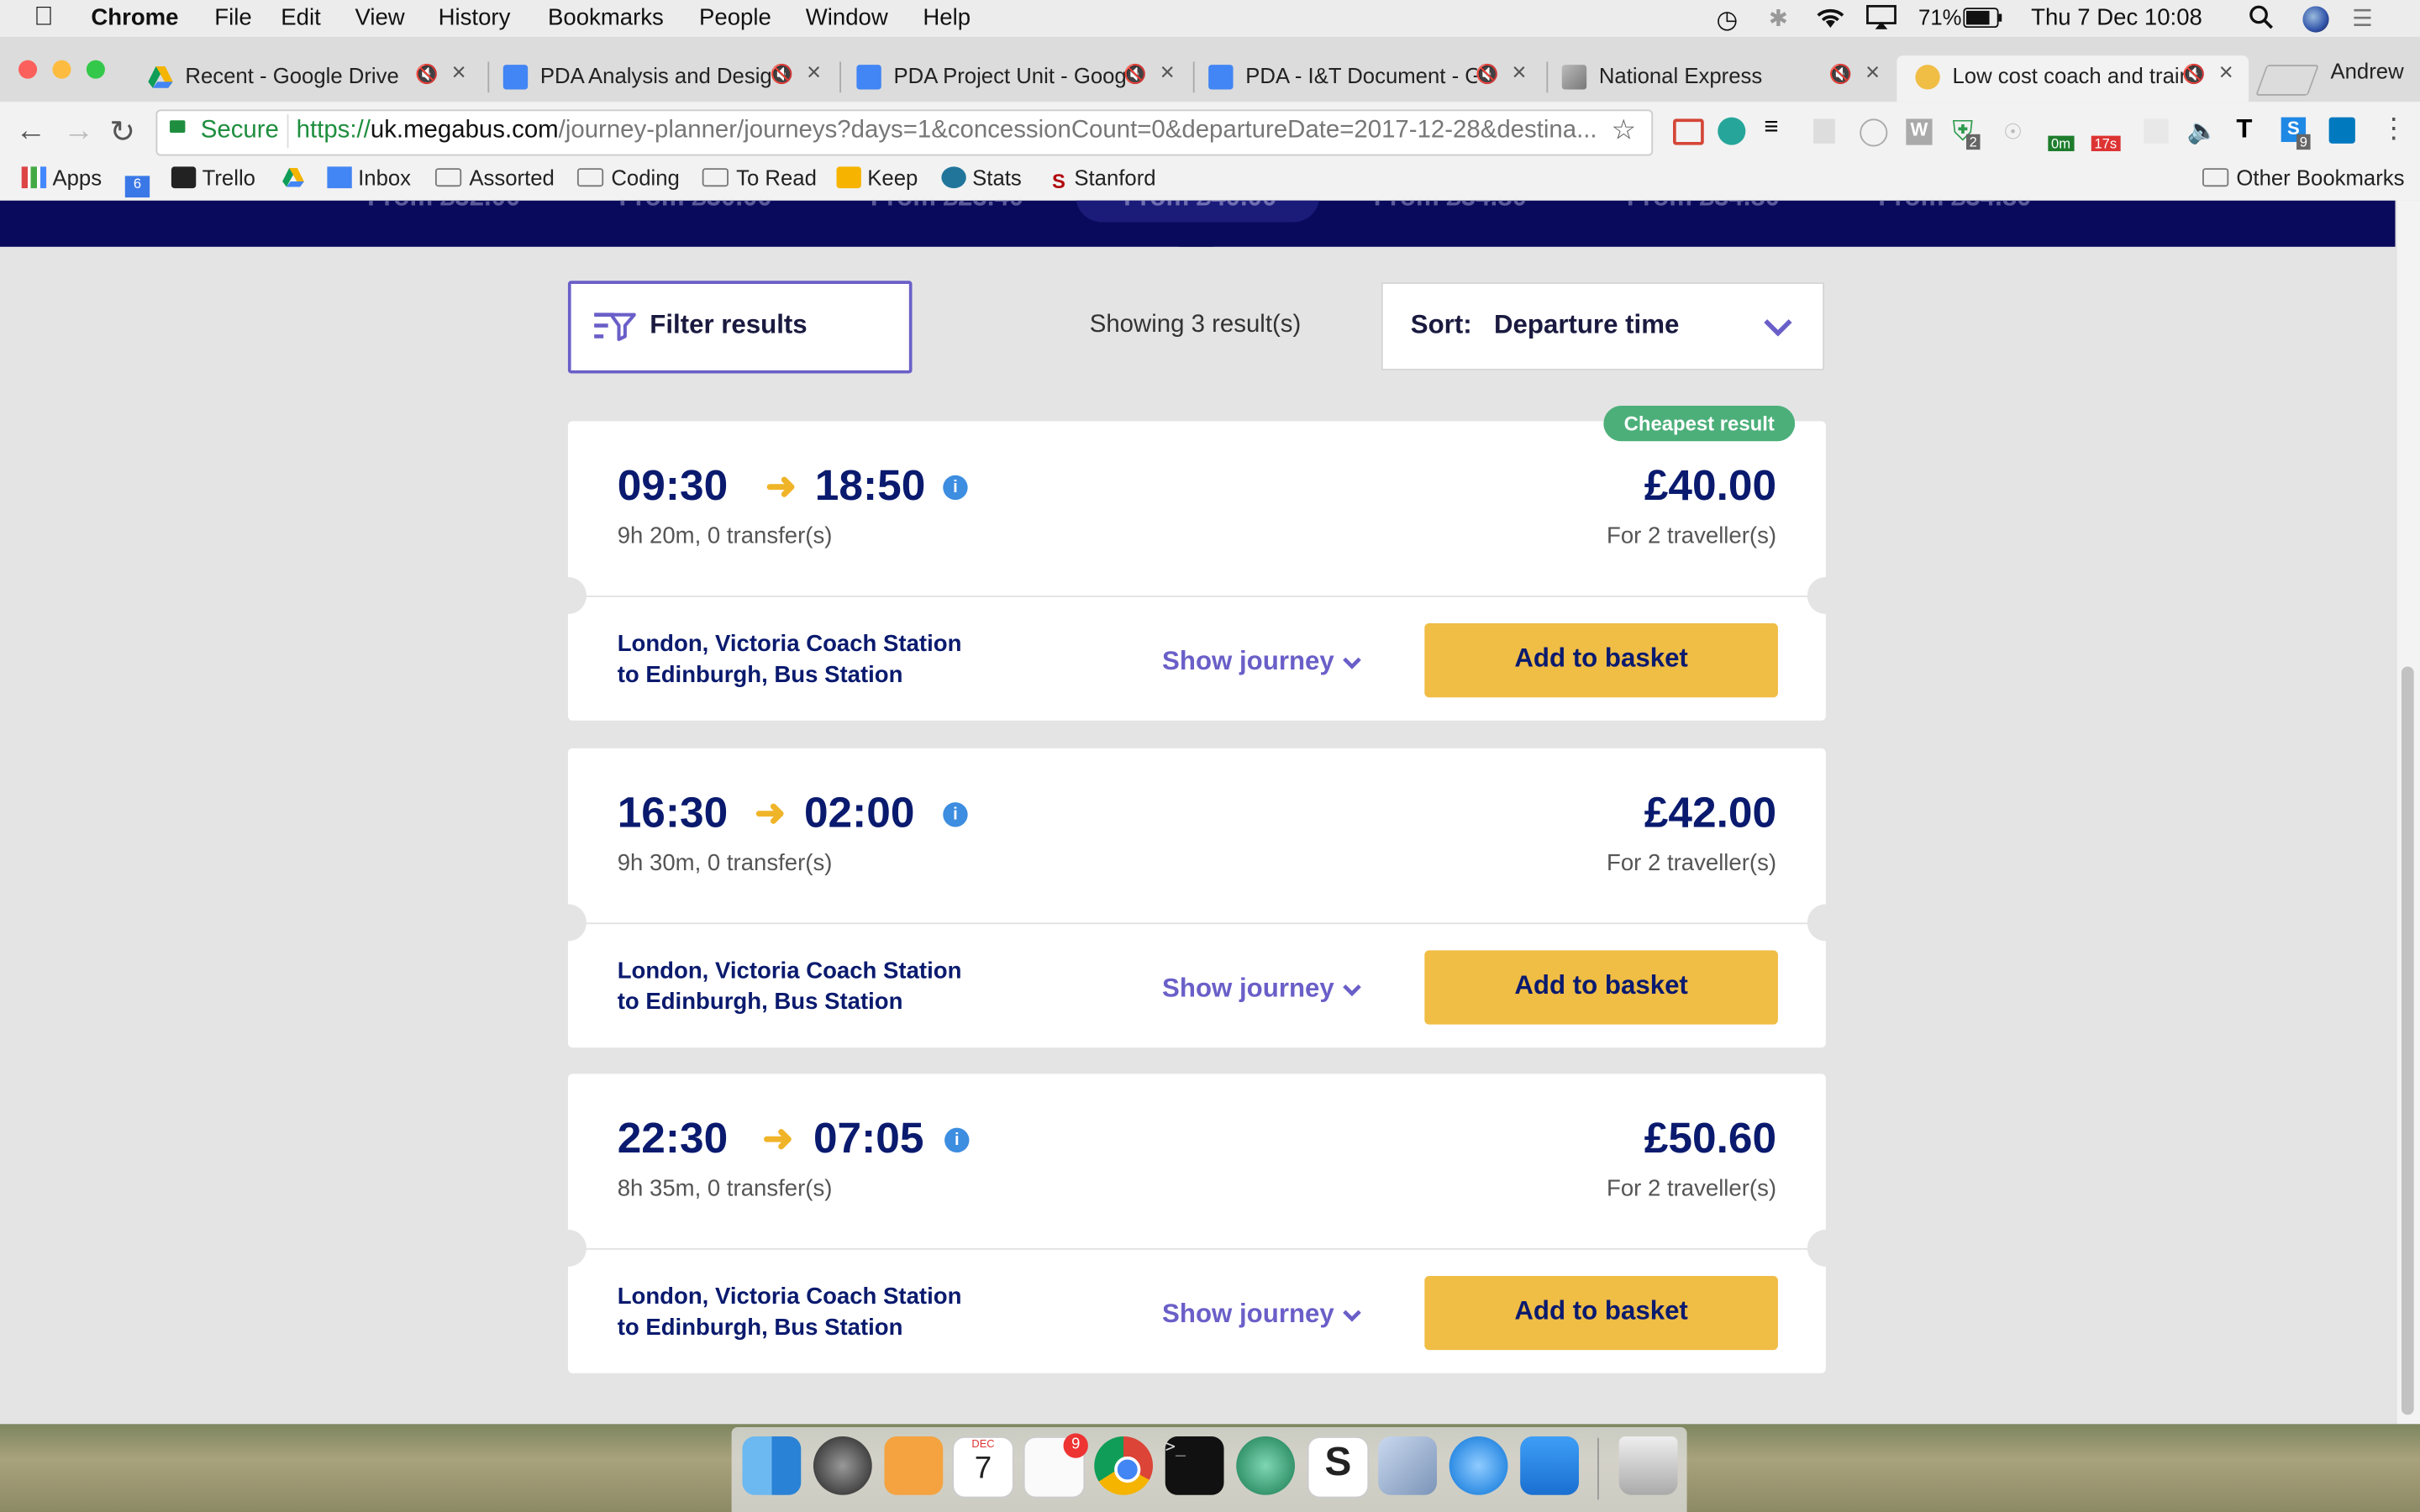 This screenshot has height=1512, width=2420. I want to click on menu-help: Help, so click(947, 18).